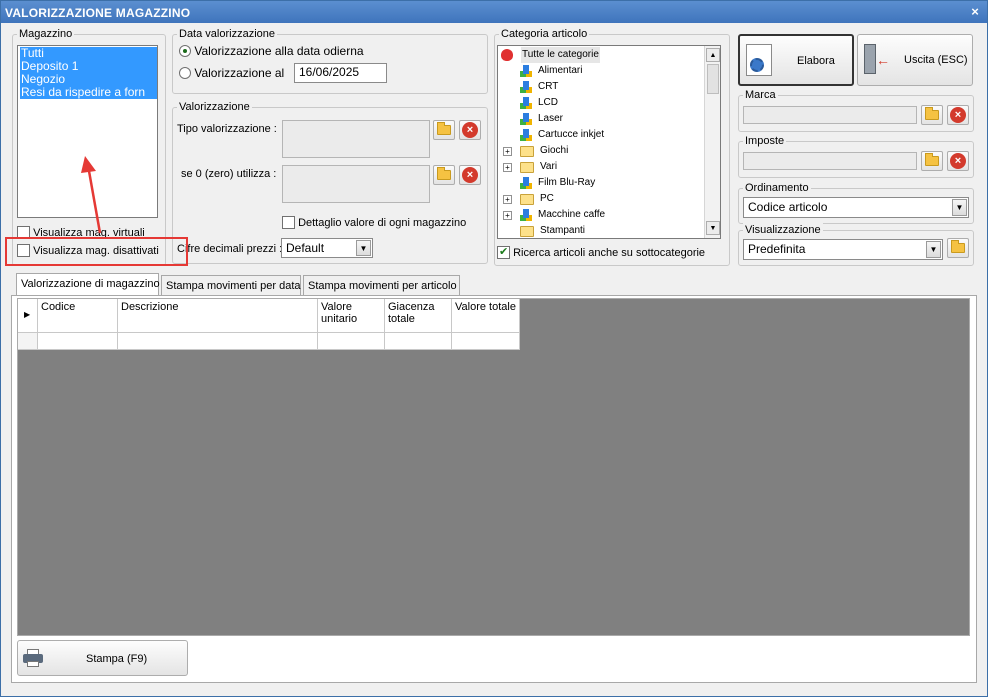 Image resolution: width=988 pixels, height=698 pixels. I want to click on tree-node: + PC, so click(528, 199).